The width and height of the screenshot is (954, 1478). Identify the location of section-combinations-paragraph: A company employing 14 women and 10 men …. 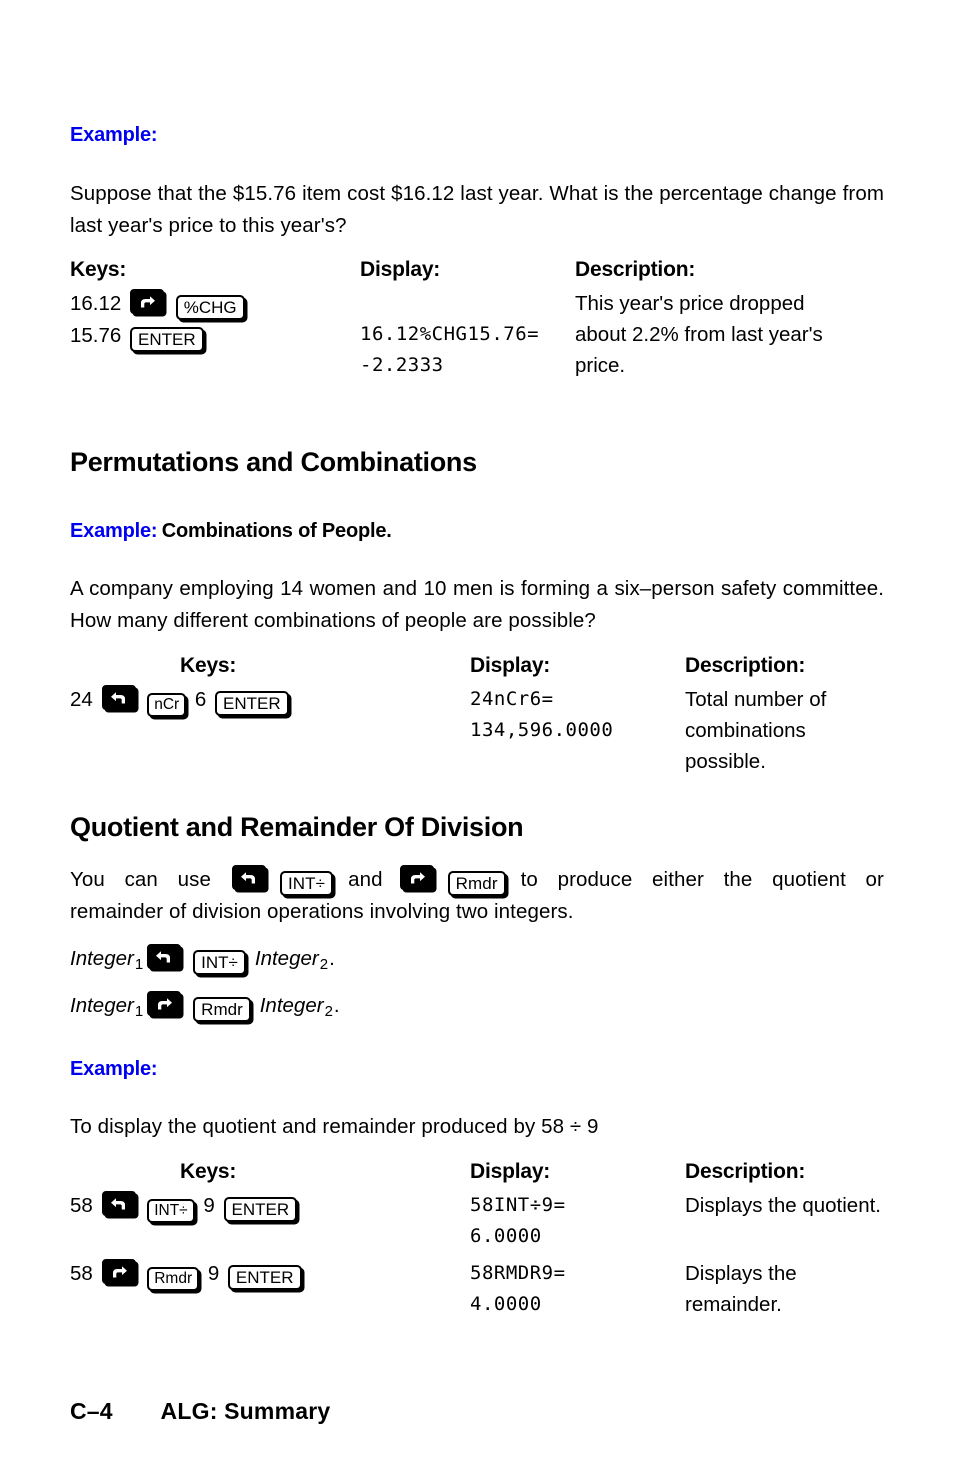
(477, 605).